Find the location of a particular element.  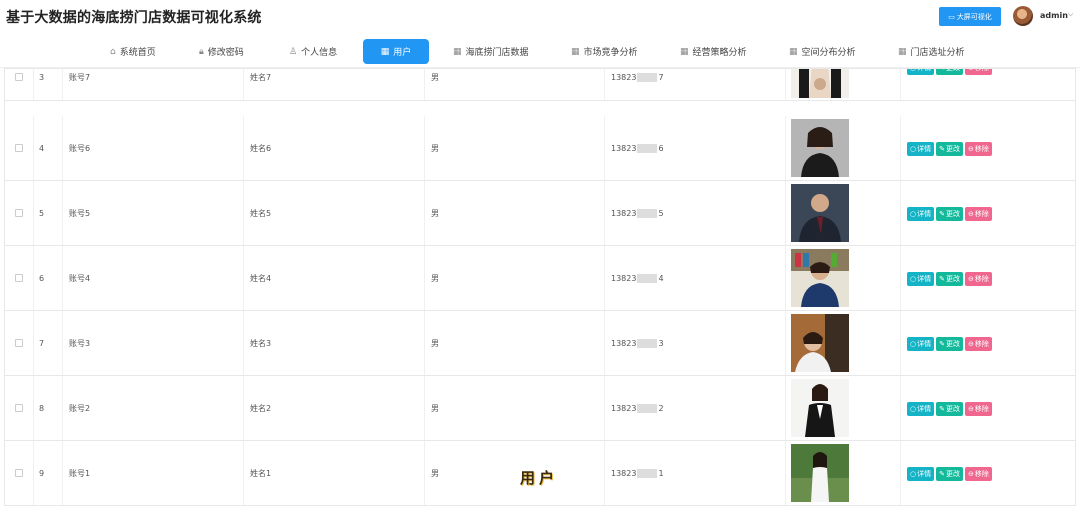

avatar is located at coordinates (1023, 16).